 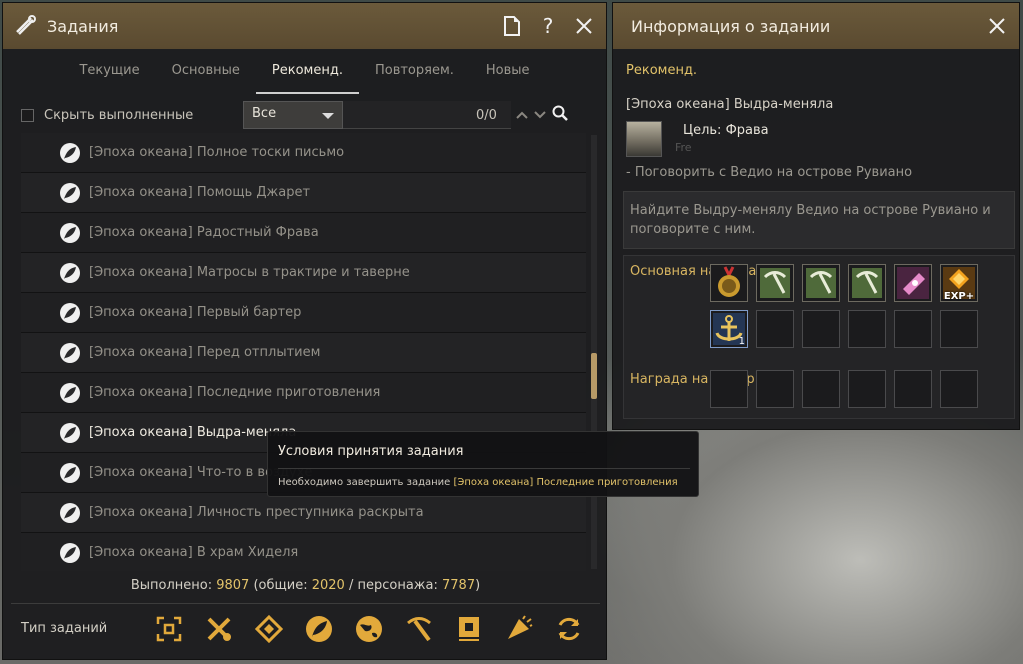 I want to click on tooltip-divider, so click(x=484, y=468).